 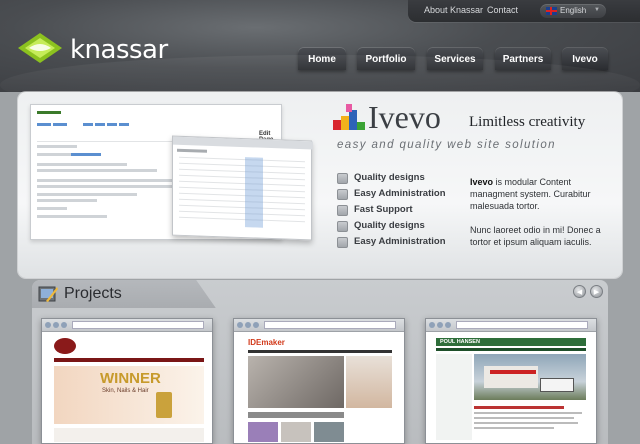 I want to click on browser-toolbar, so click(x=511, y=325).